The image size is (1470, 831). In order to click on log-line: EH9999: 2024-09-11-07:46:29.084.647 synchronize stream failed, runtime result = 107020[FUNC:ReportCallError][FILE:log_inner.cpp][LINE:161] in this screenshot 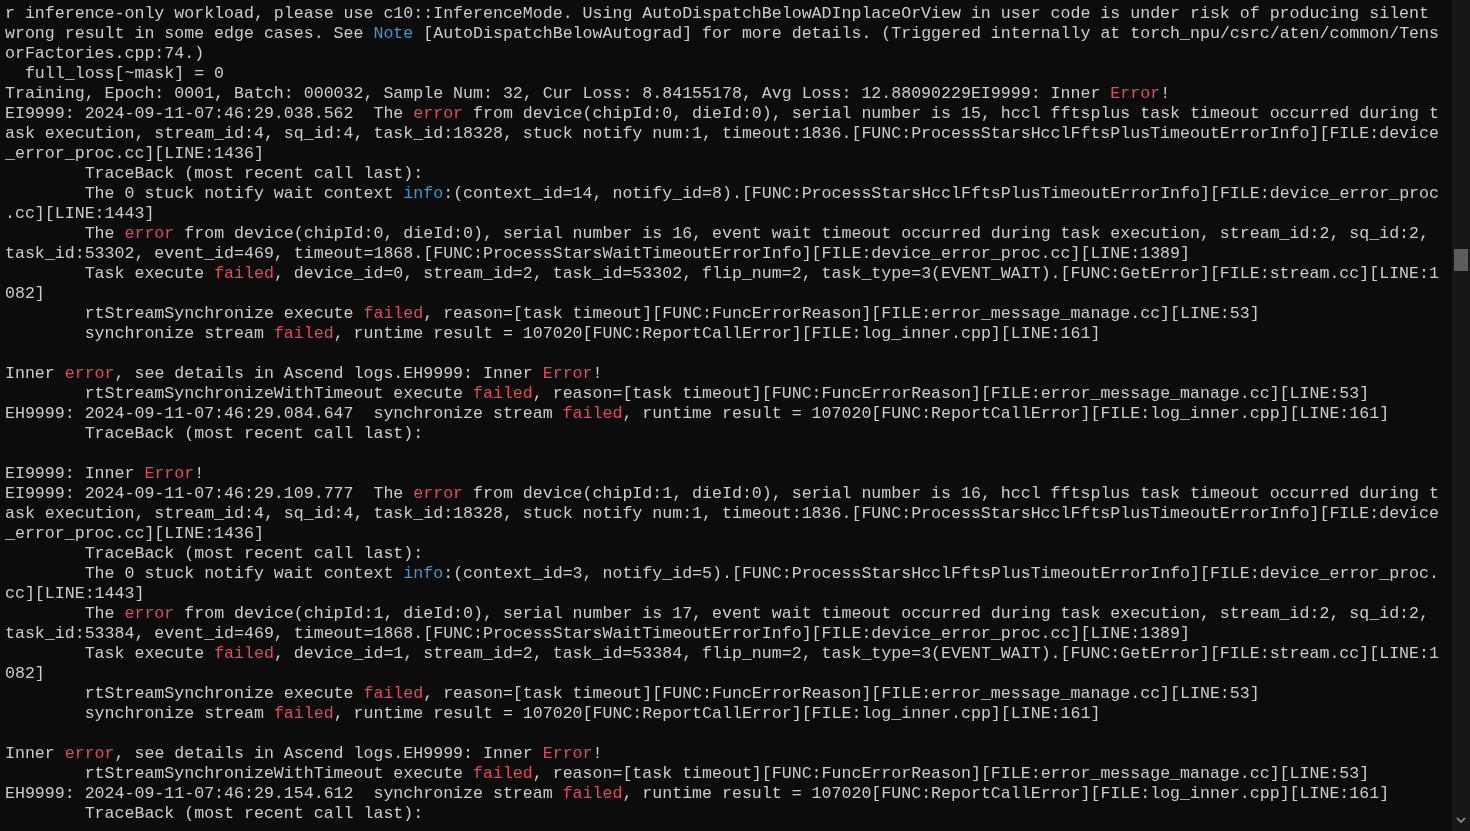, I will do `click(697, 413)`.